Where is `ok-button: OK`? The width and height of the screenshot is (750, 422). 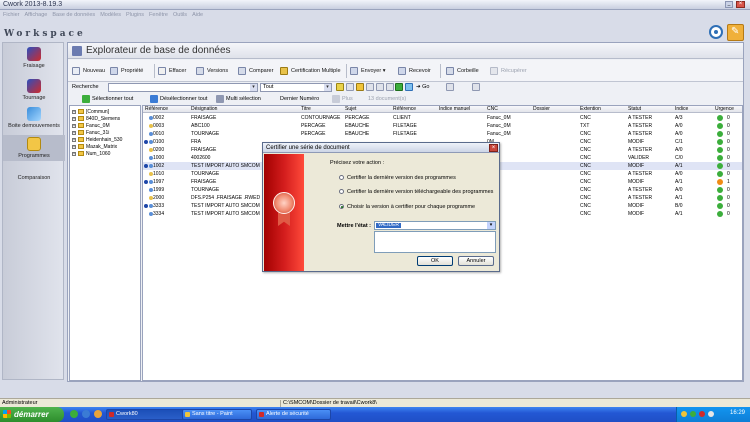 ok-button: OK is located at coordinates (435, 261).